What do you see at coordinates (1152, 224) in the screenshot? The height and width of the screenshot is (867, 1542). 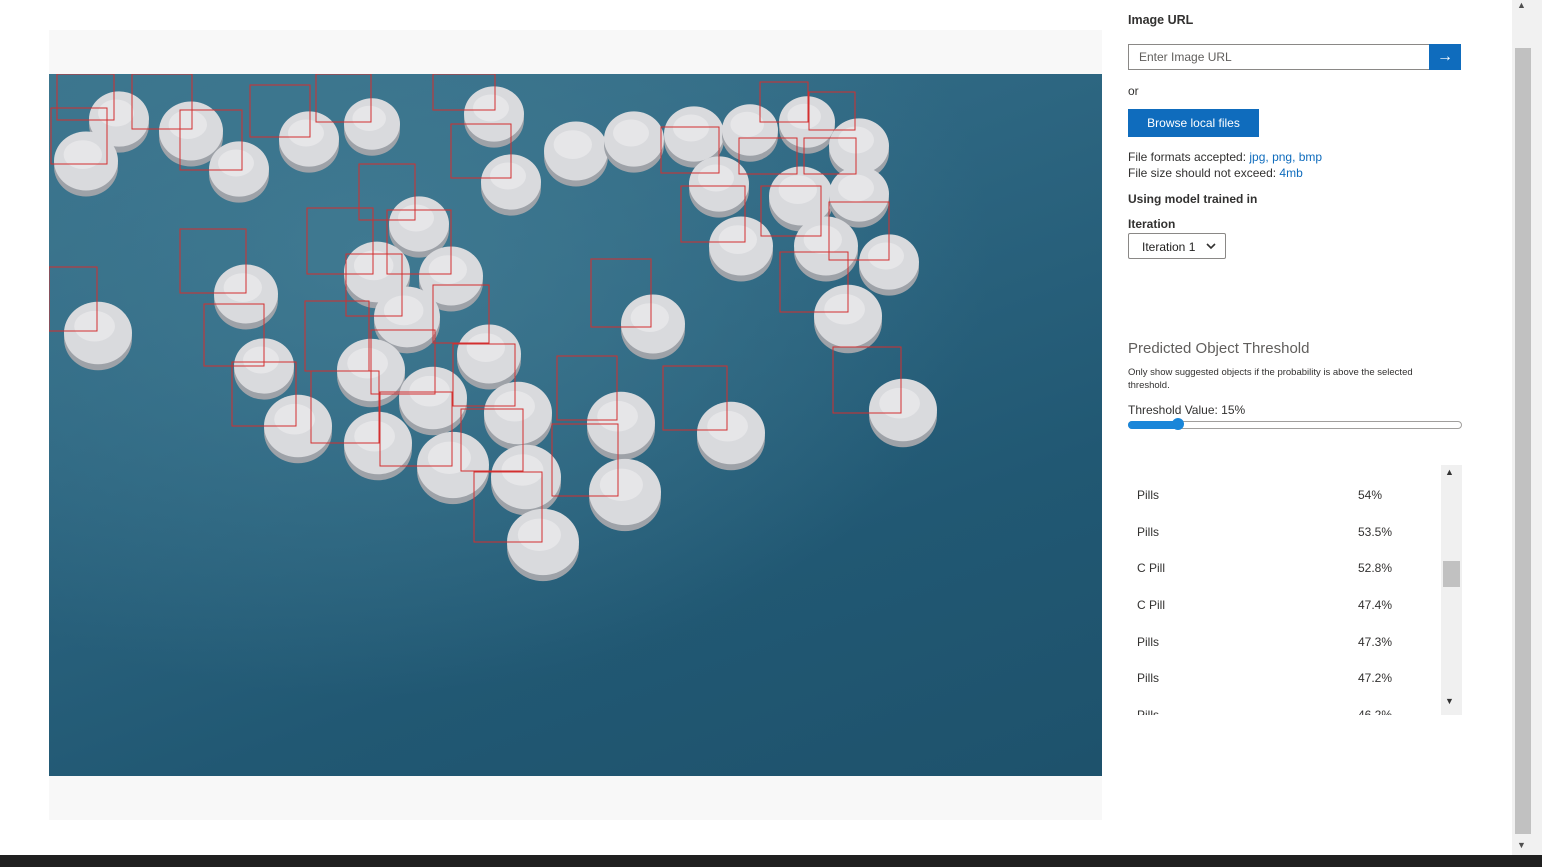 I see `iteration-label: Iteration` at bounding box center [1152, 224].